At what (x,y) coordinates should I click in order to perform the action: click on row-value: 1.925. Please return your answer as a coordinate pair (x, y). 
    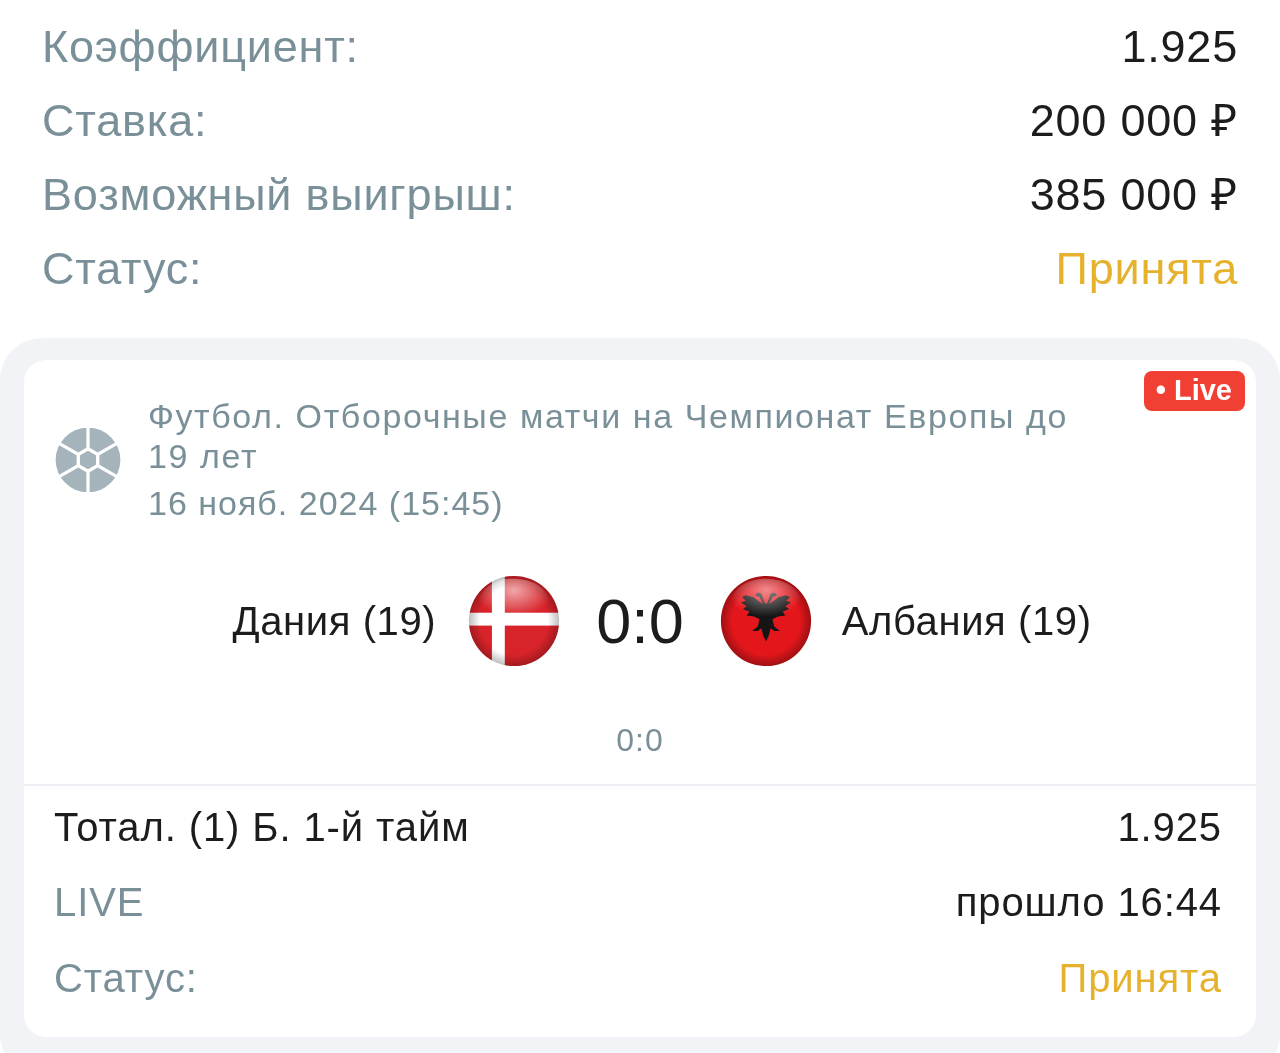
    Looking at the image, I should click on (1179, 47).